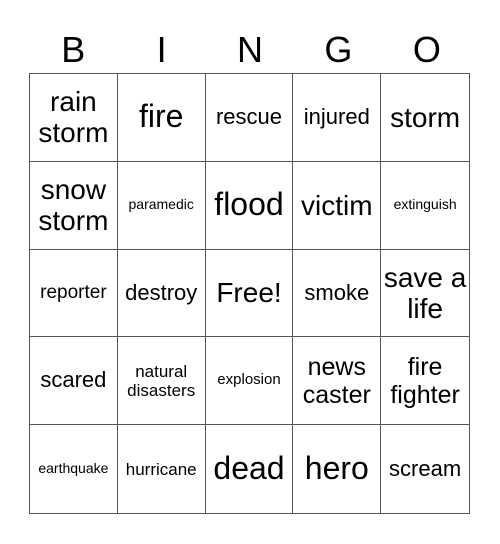  Describe the element at coordinates (425, 294) in the screenshot. I see `bingo-cell: save a life` at that location.